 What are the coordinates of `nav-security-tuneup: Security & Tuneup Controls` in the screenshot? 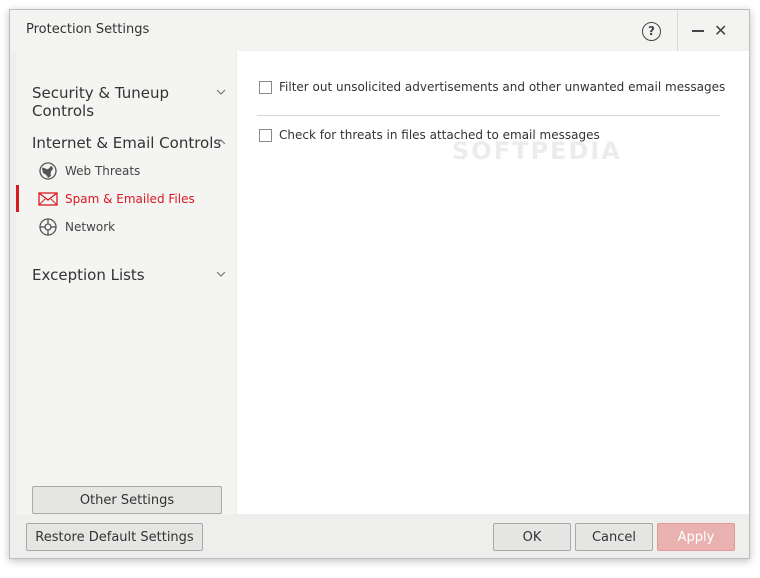 It's located at (100, 102).